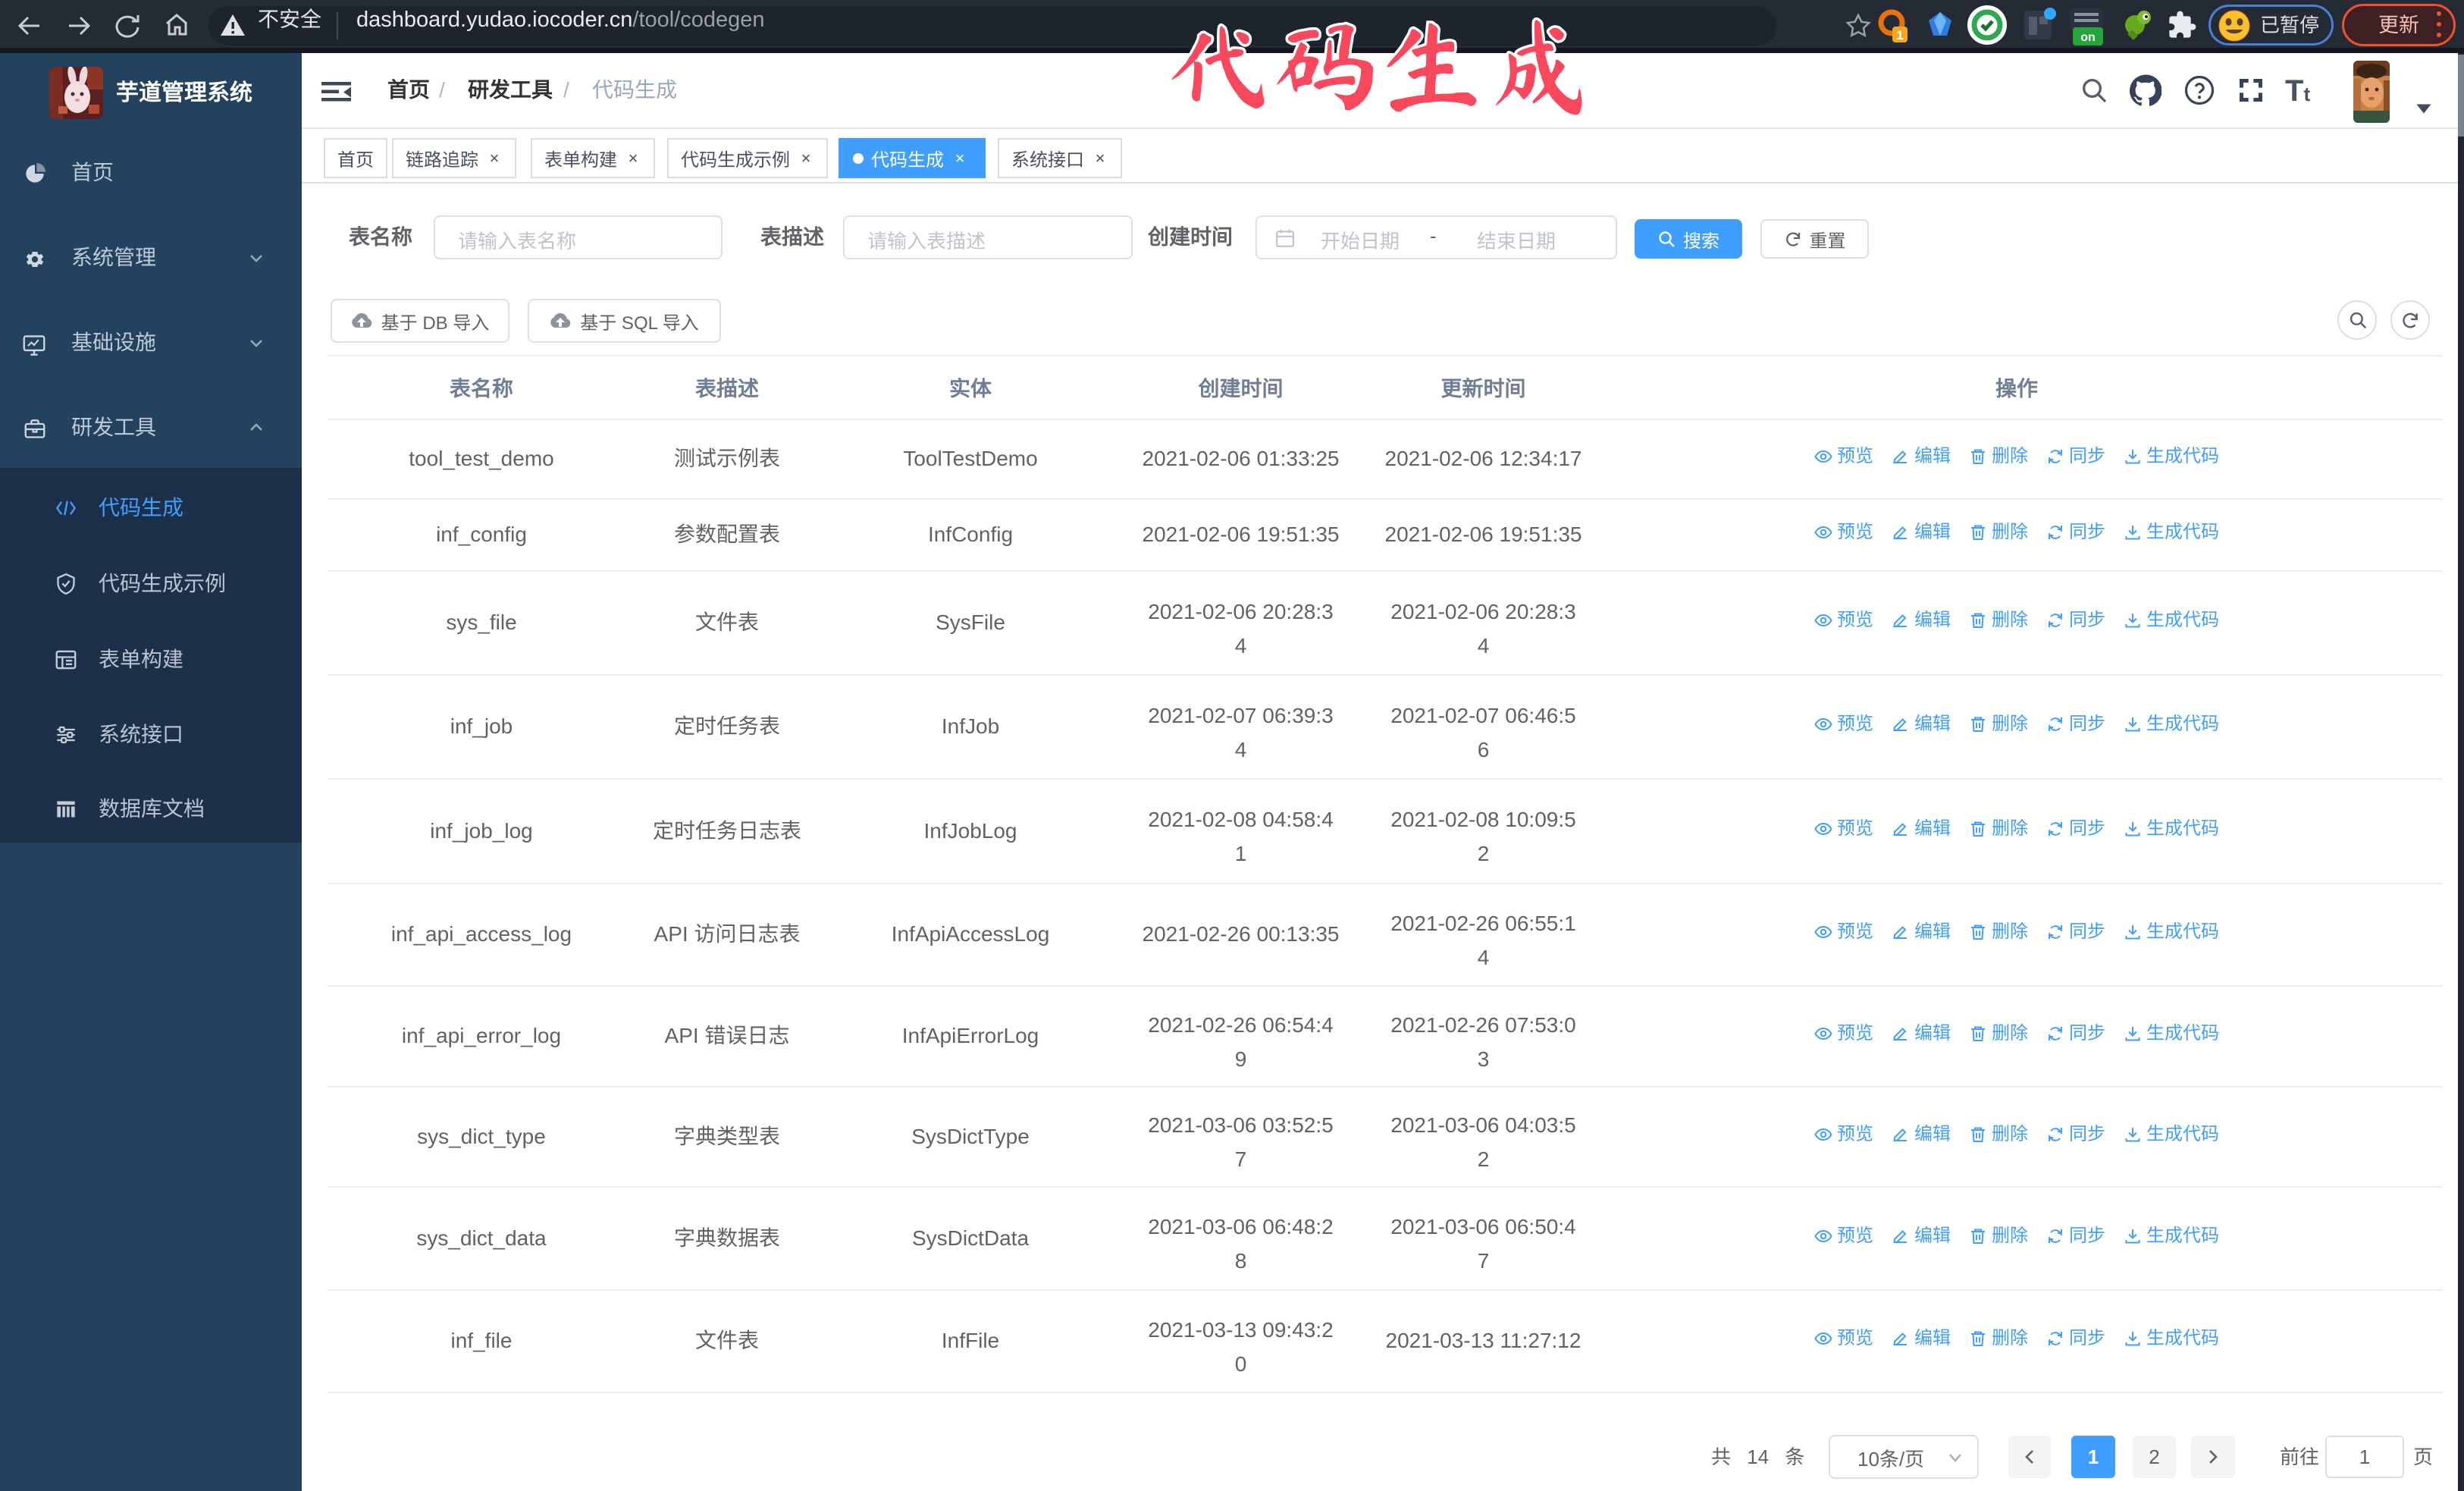 The width and height of the screenshot is (2464, 1491). Describe the element at coordinates (2088, 37) in the screenshot. I see `svg-text: on` at that location.